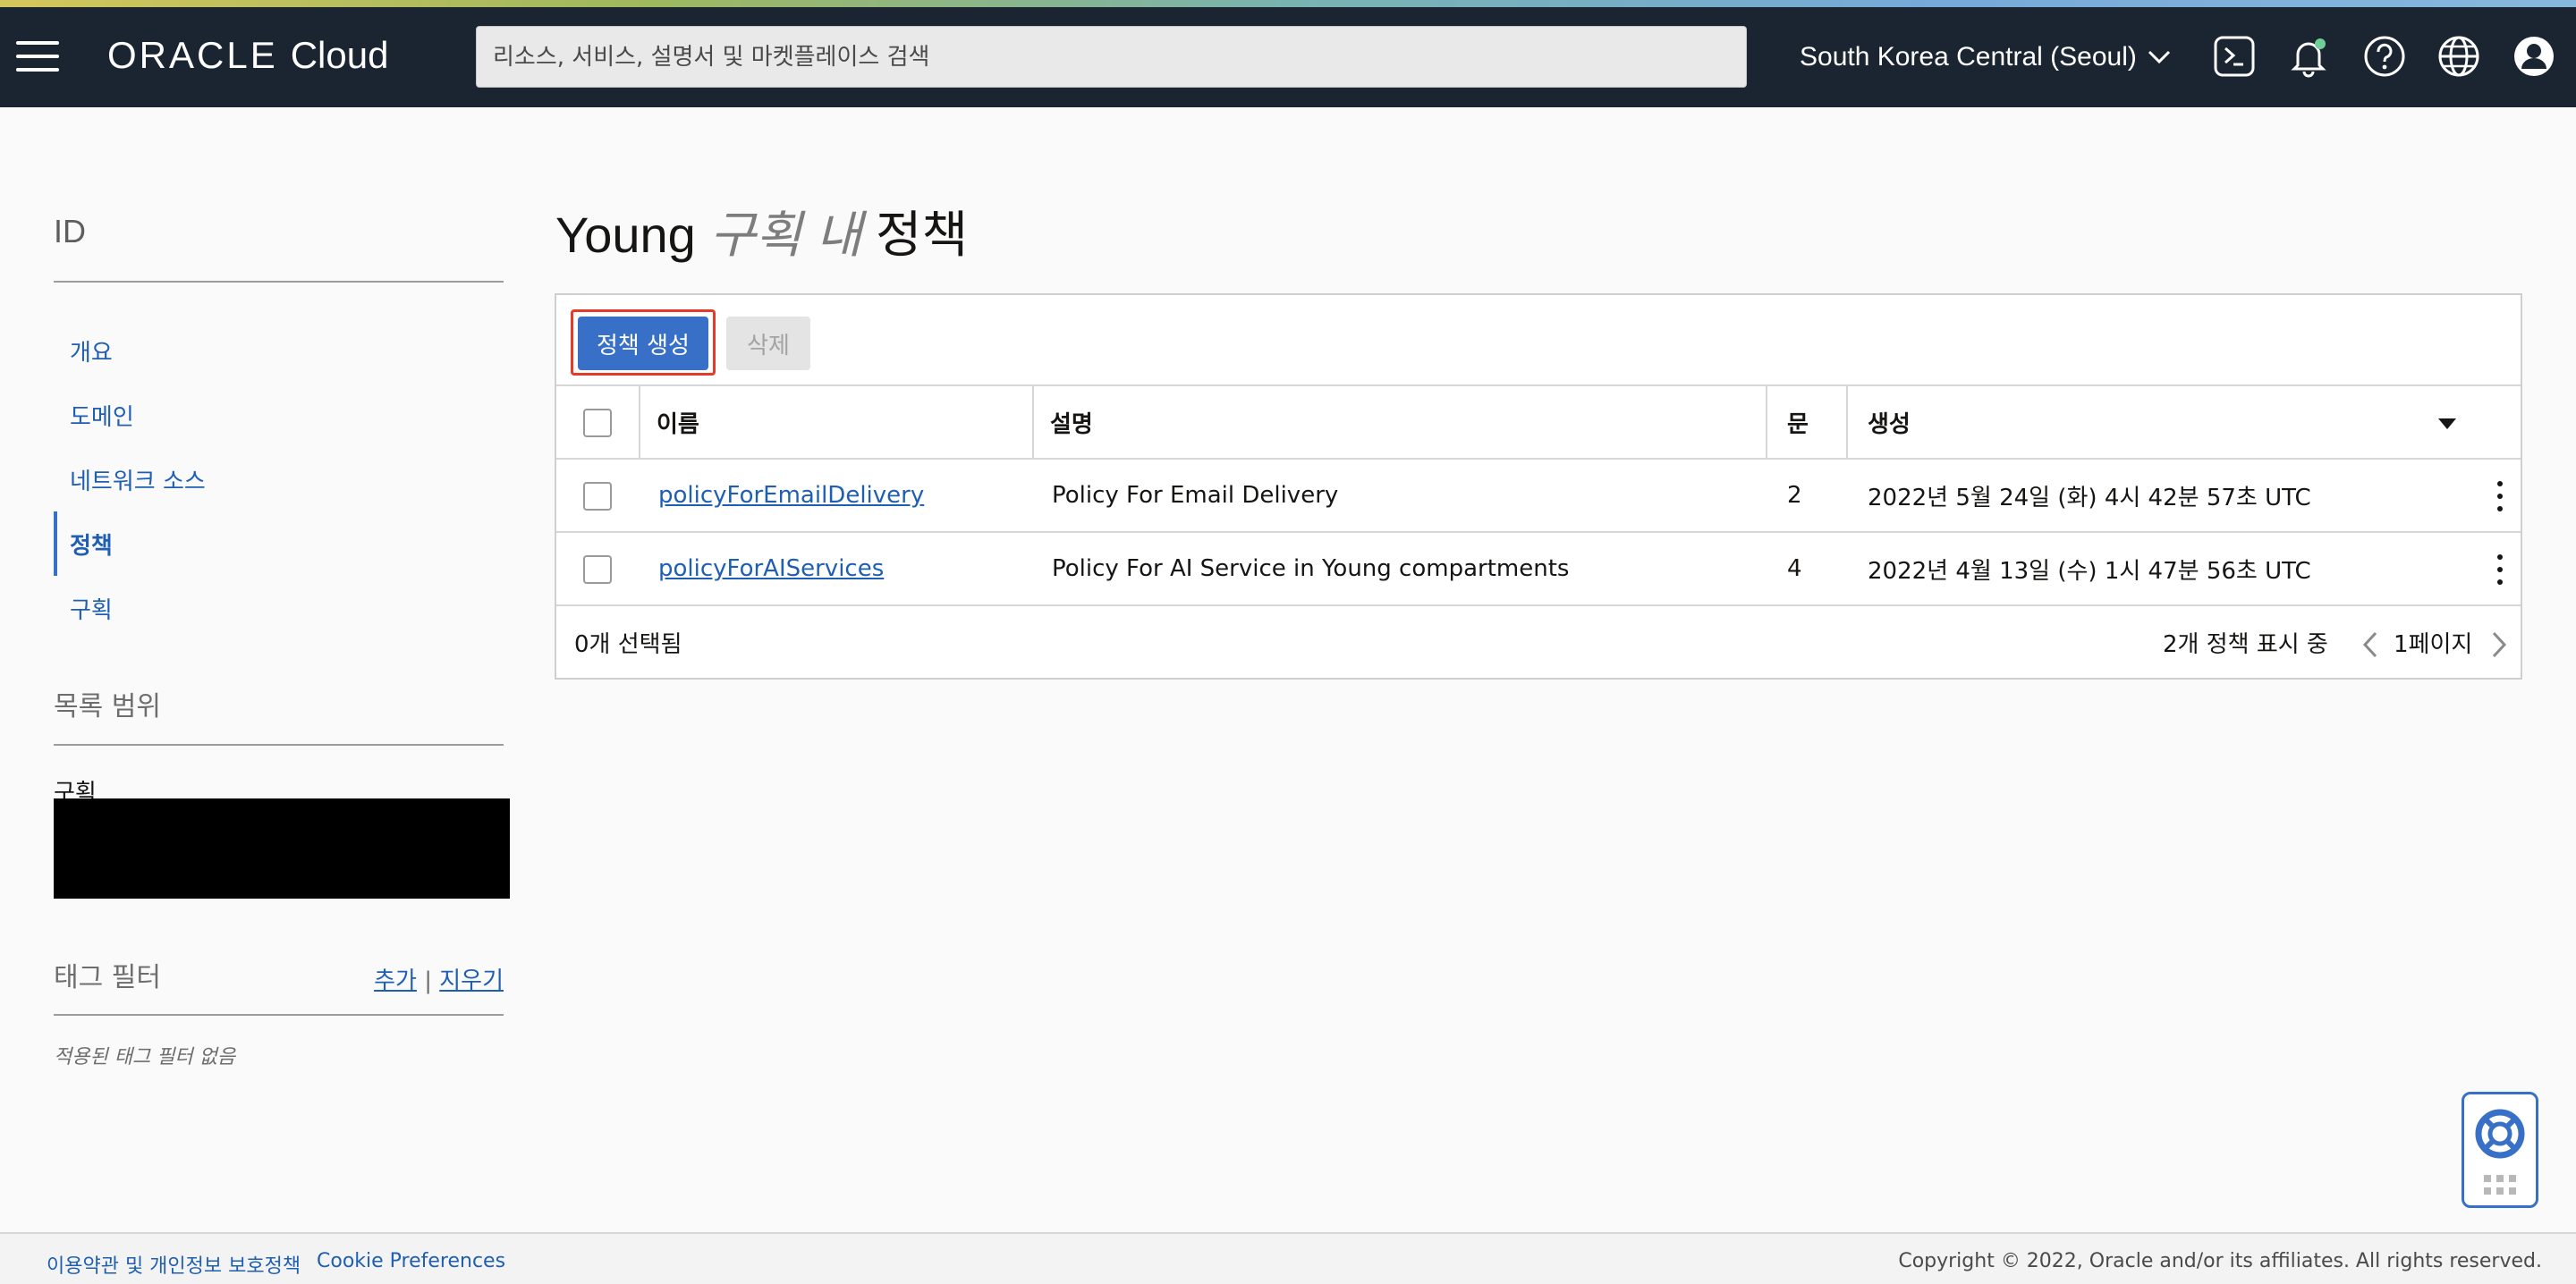 The height and width of the screenshot is (1284, 2576). Describe the element at coordinates (2384, 57) in the screenshot. I see `help-icon` at that location.